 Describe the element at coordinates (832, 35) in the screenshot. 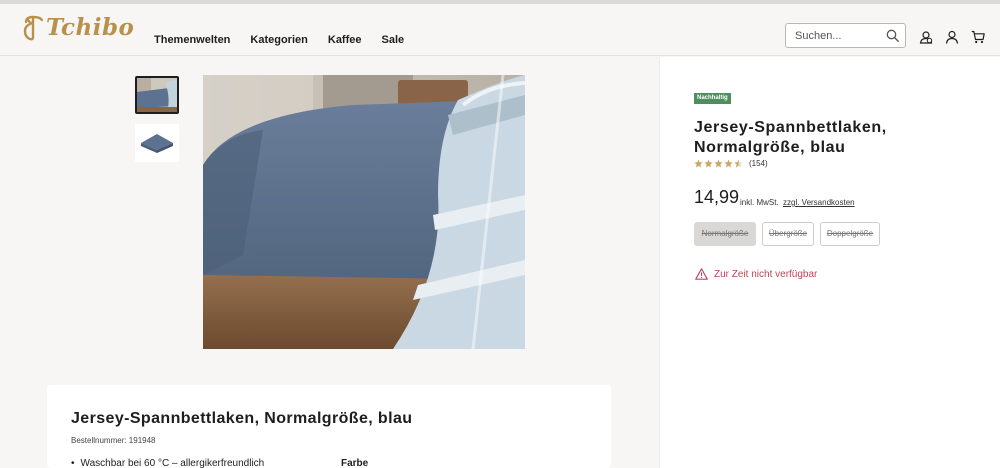

I see `search-input` at that location.